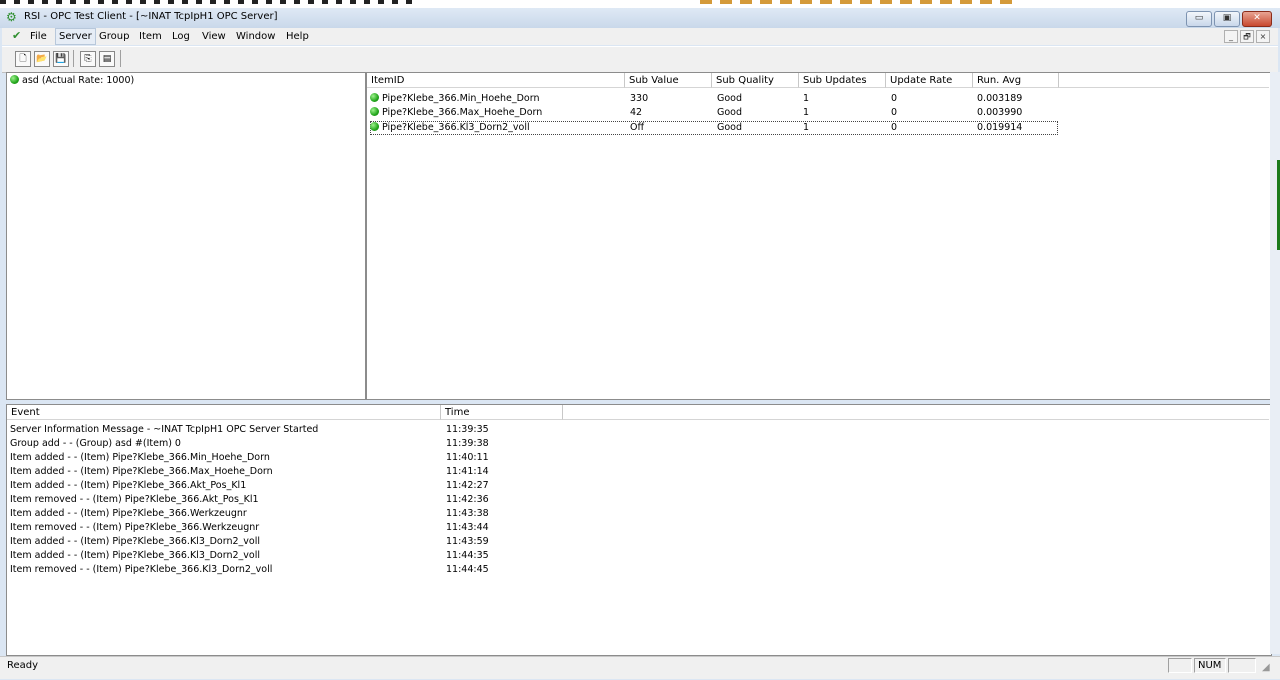  I want to click on menu-view: View, so click(214, 36).